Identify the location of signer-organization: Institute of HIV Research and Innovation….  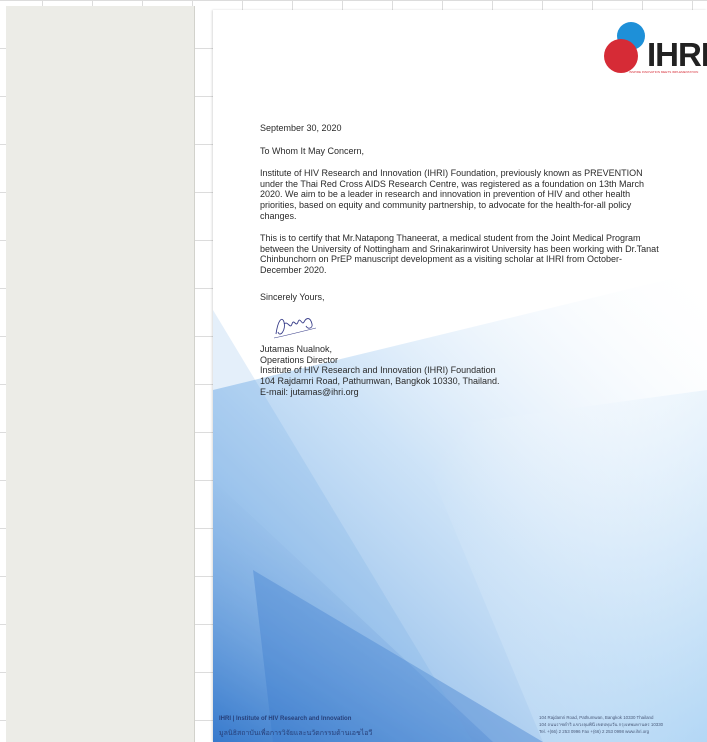
(378, 370).